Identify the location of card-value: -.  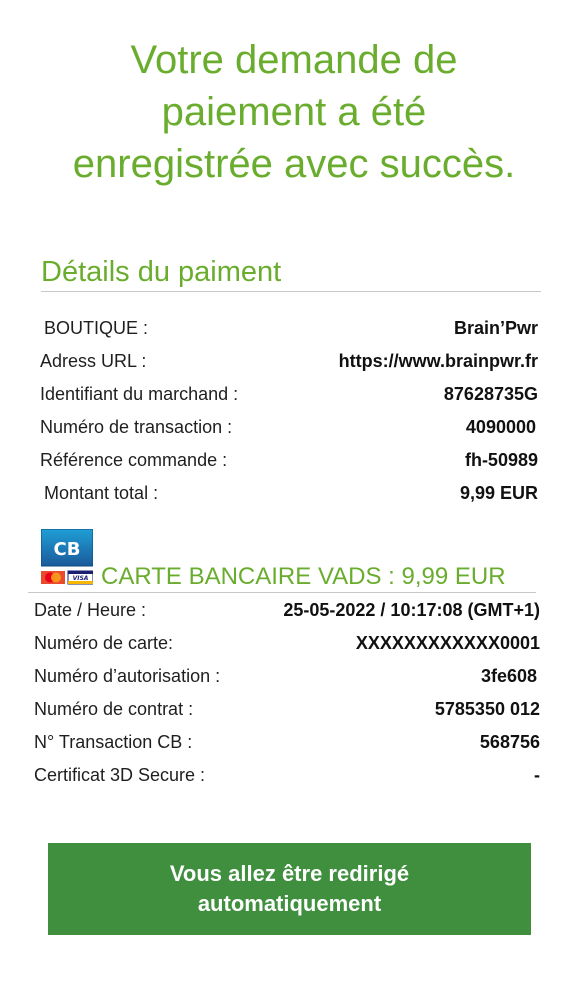
(537, 775).